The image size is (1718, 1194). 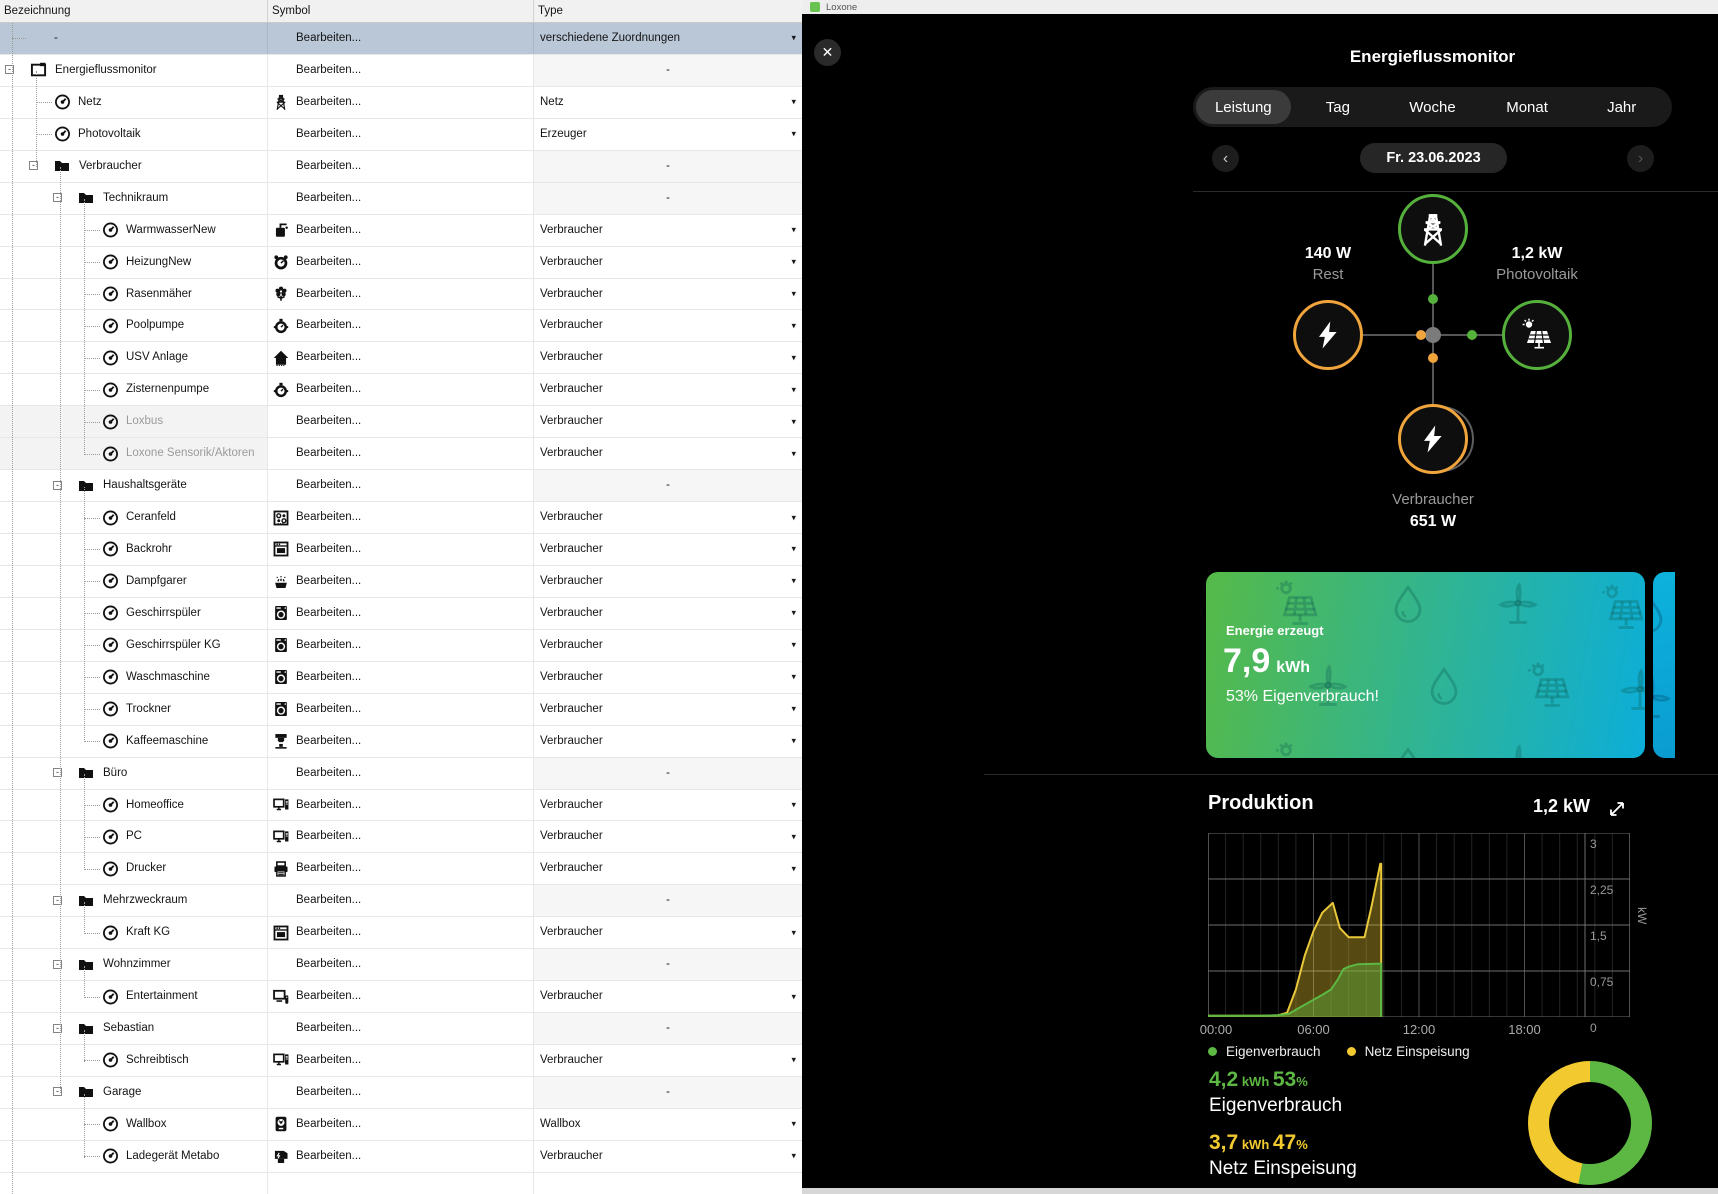 I want to click on date-prev-button: ‹, so click(x=1225, y=158).